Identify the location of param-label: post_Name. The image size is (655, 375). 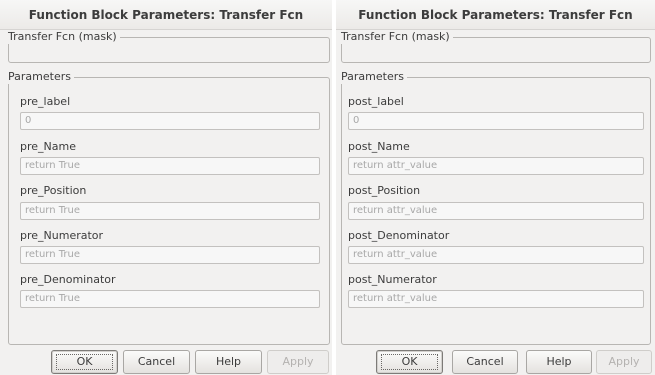
(379, 146).